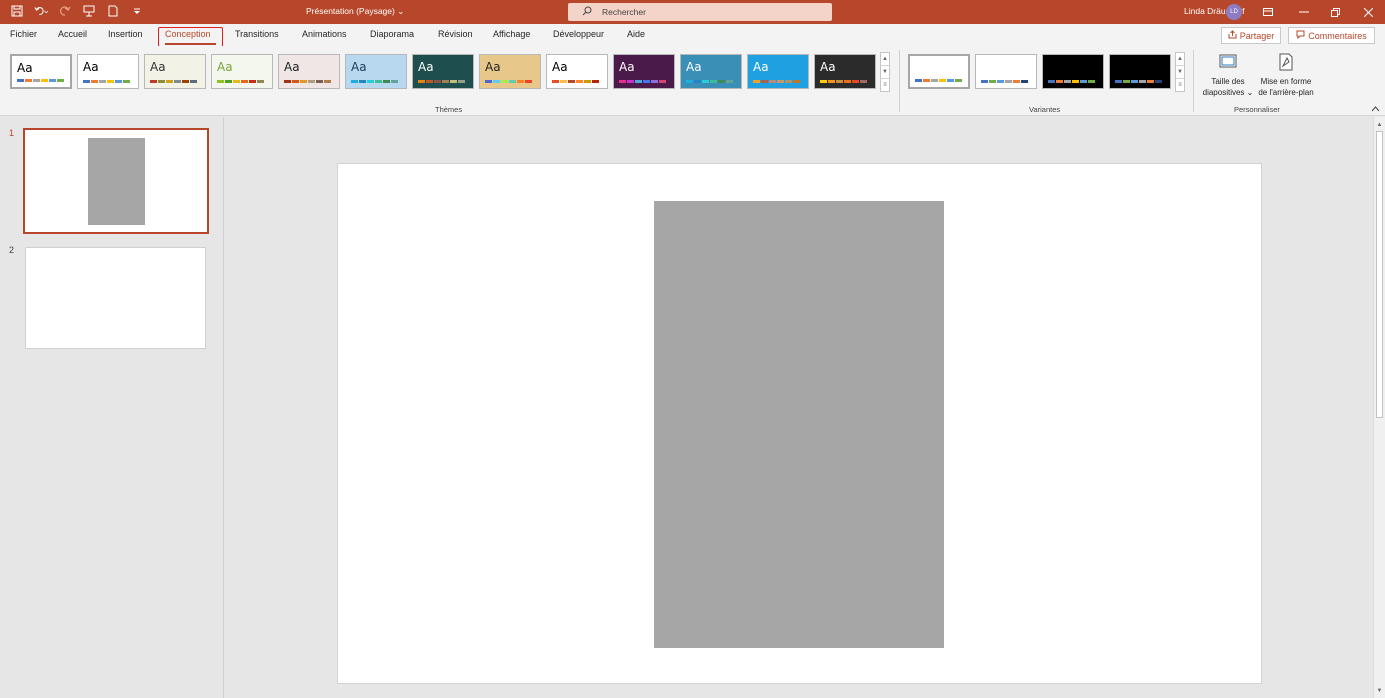  What do you see at coordinates (1257, 35) in the screenshot?
I see `share-label: Partager` at bounding box center [1257, 35].